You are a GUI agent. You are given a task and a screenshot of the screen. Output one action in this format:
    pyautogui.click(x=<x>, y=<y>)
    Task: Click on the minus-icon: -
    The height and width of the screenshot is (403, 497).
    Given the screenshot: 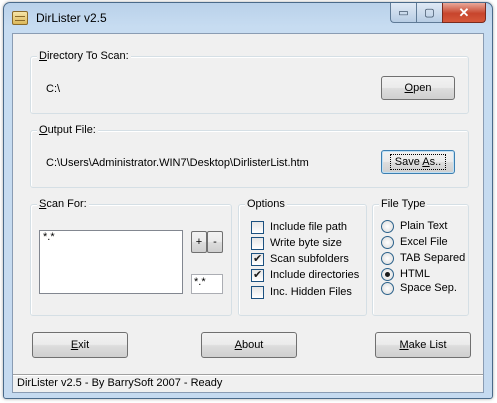 What is the action you would take?
    pyautogui.click(x=215, y=242)
    